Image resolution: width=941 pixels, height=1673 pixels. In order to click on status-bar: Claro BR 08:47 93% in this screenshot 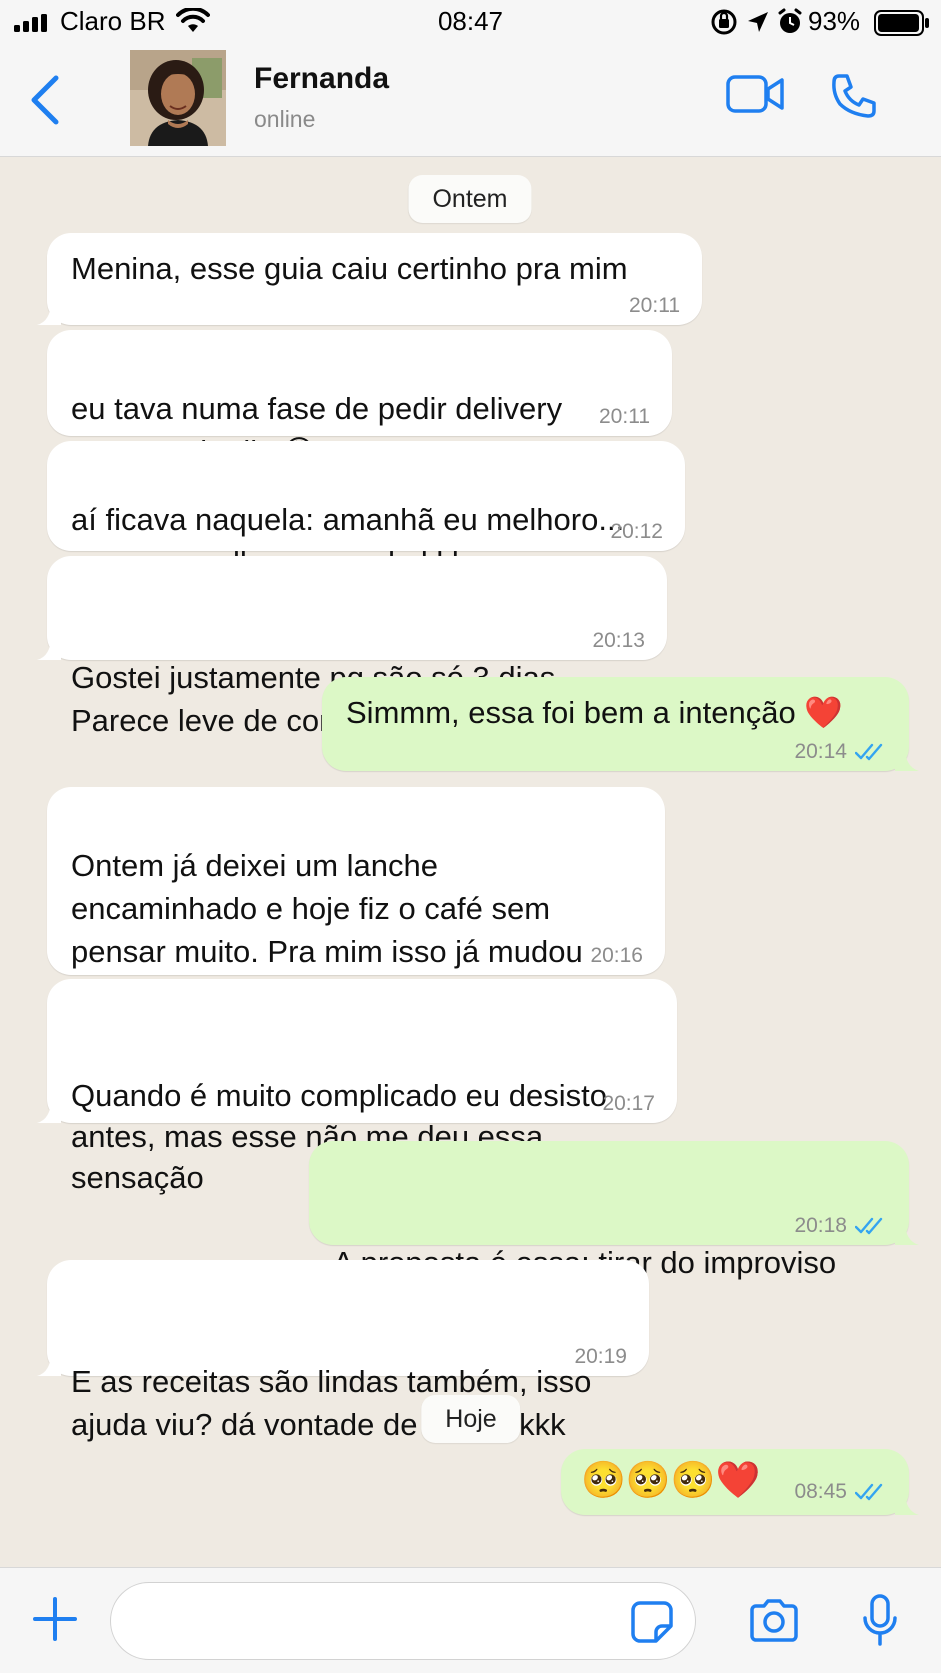, I will do `click(470, 22)`.